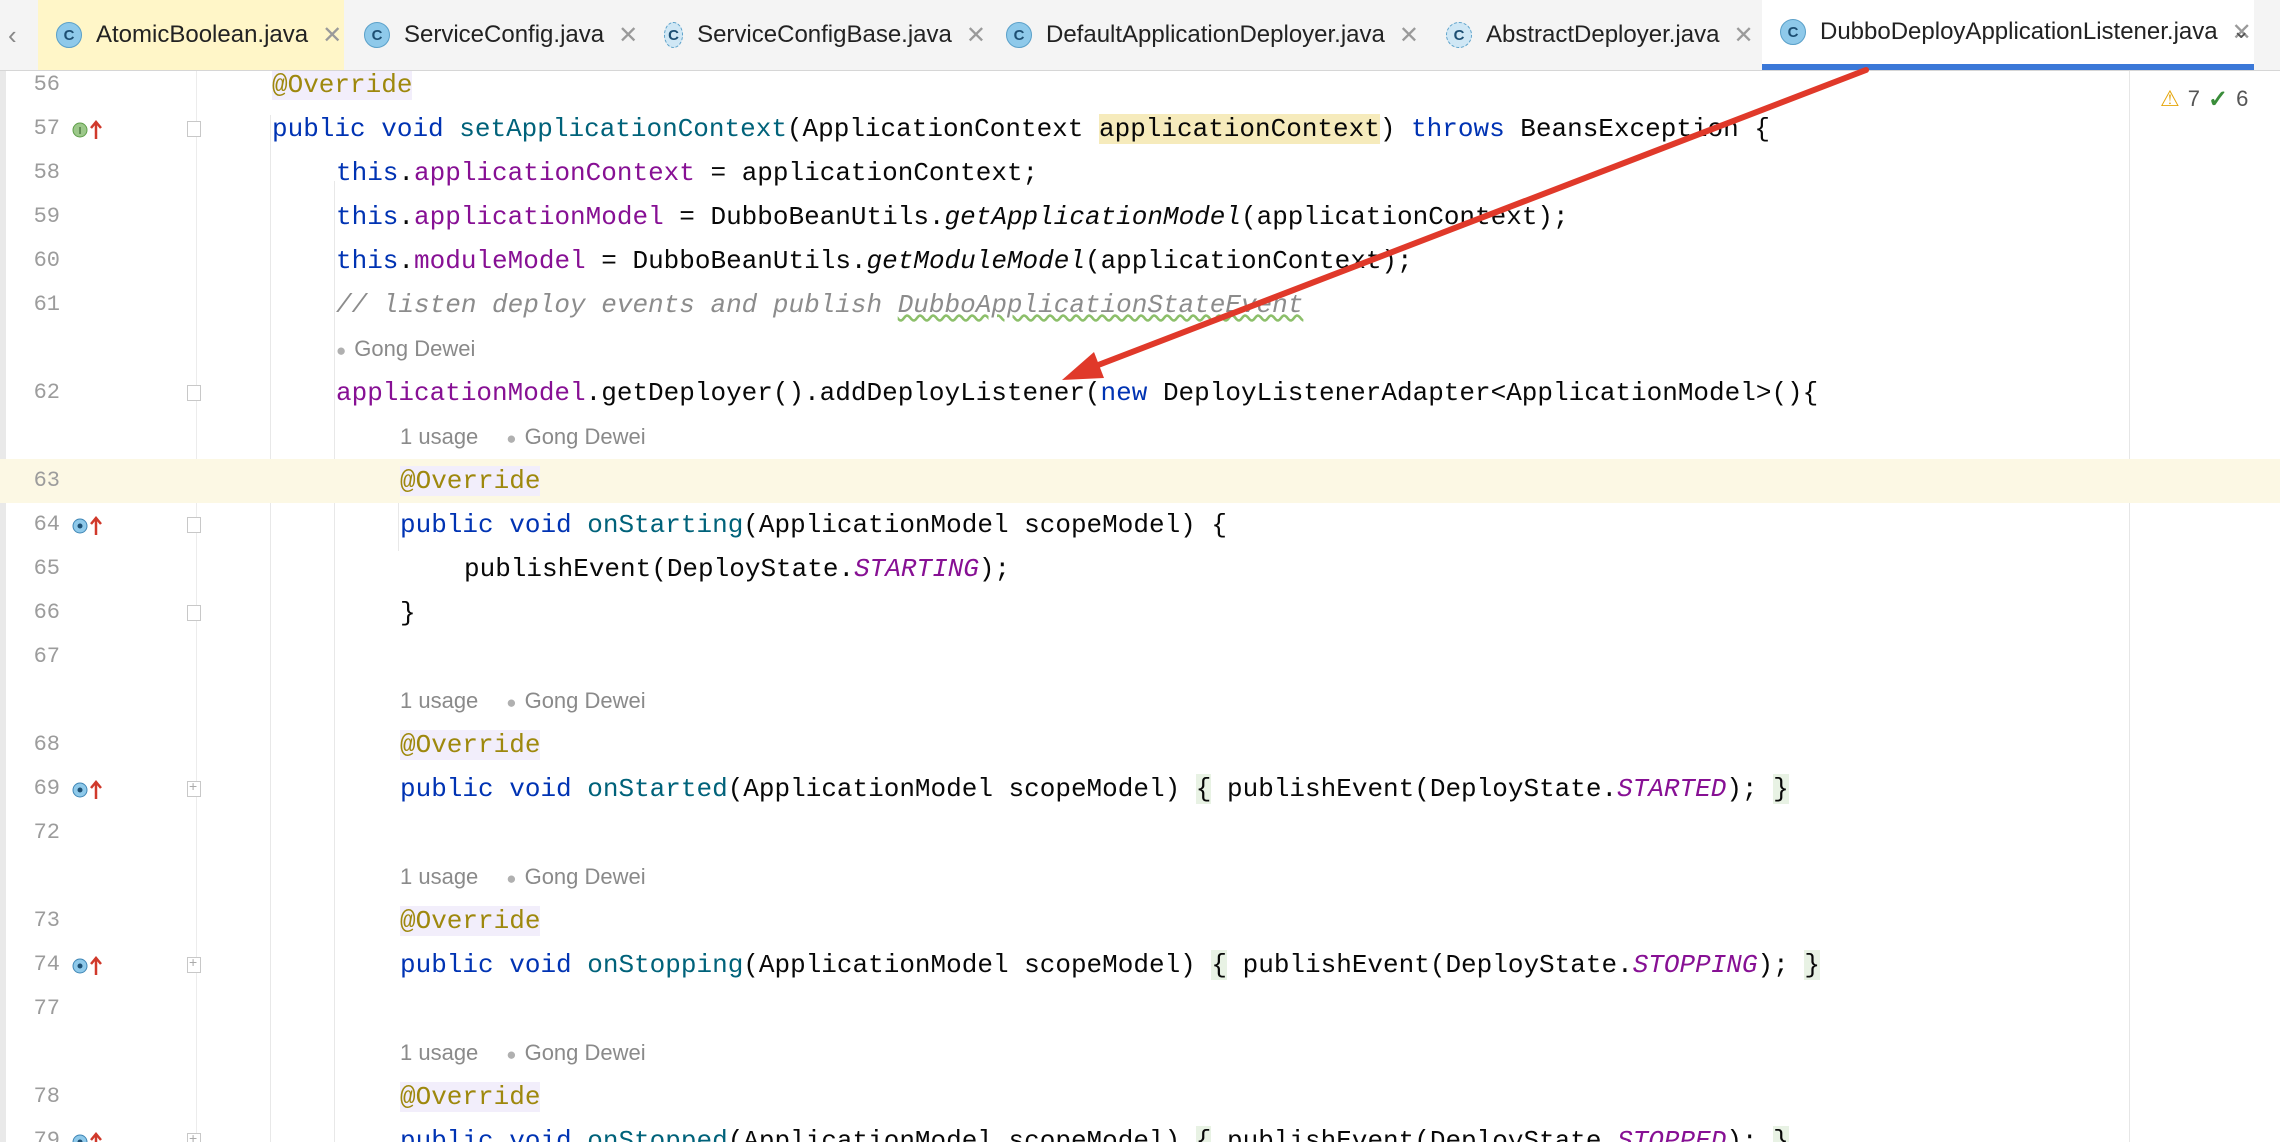  What do you see at coordinates (46, 392) in the screenshot?
I see `line-number: 62` at bounding box center [46, 392].